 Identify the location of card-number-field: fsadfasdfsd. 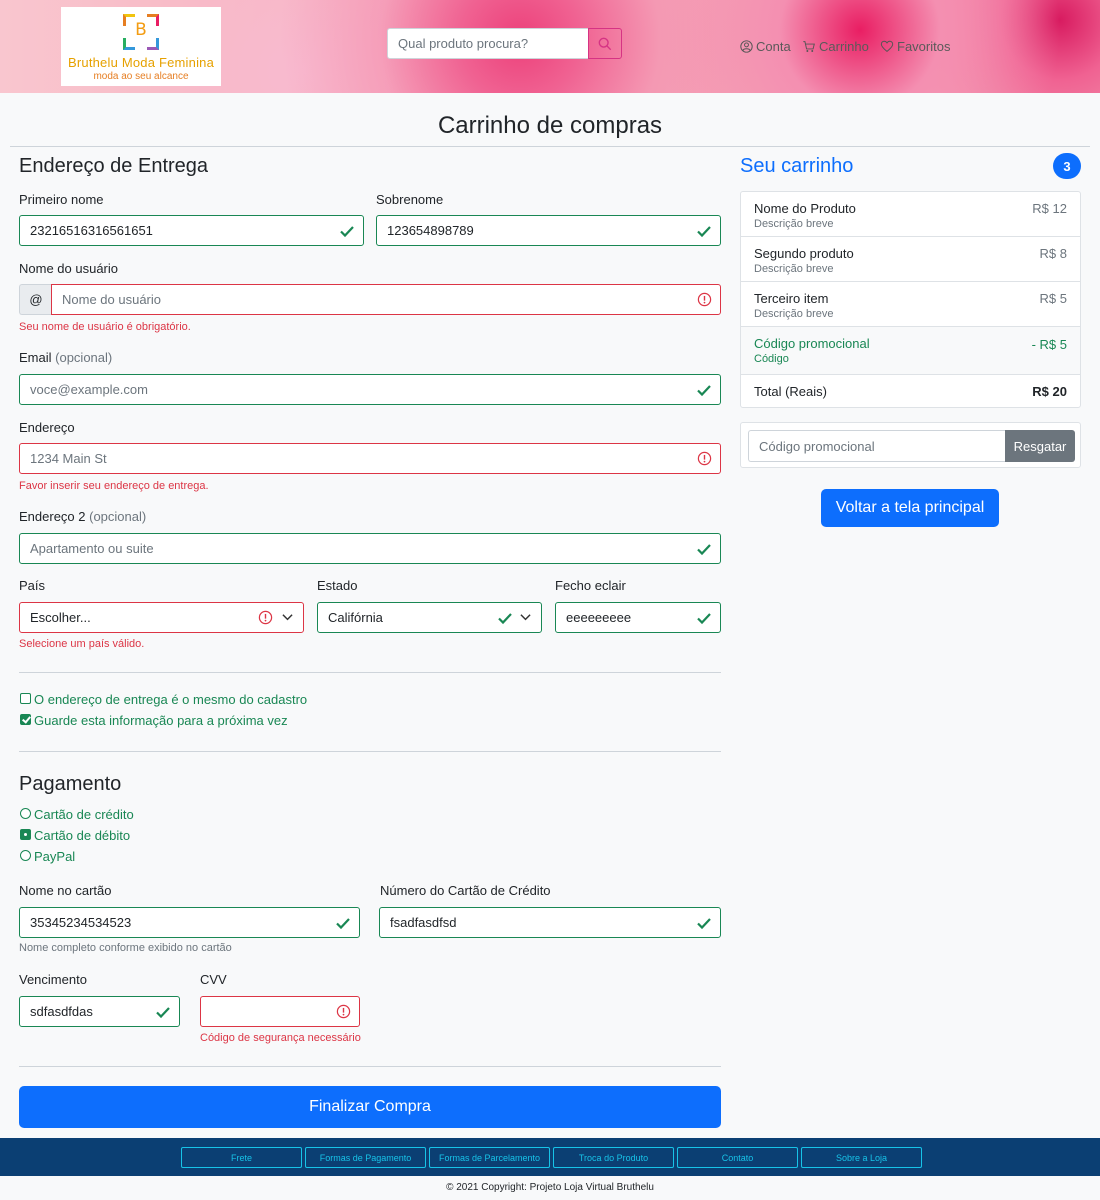
(550, 922).